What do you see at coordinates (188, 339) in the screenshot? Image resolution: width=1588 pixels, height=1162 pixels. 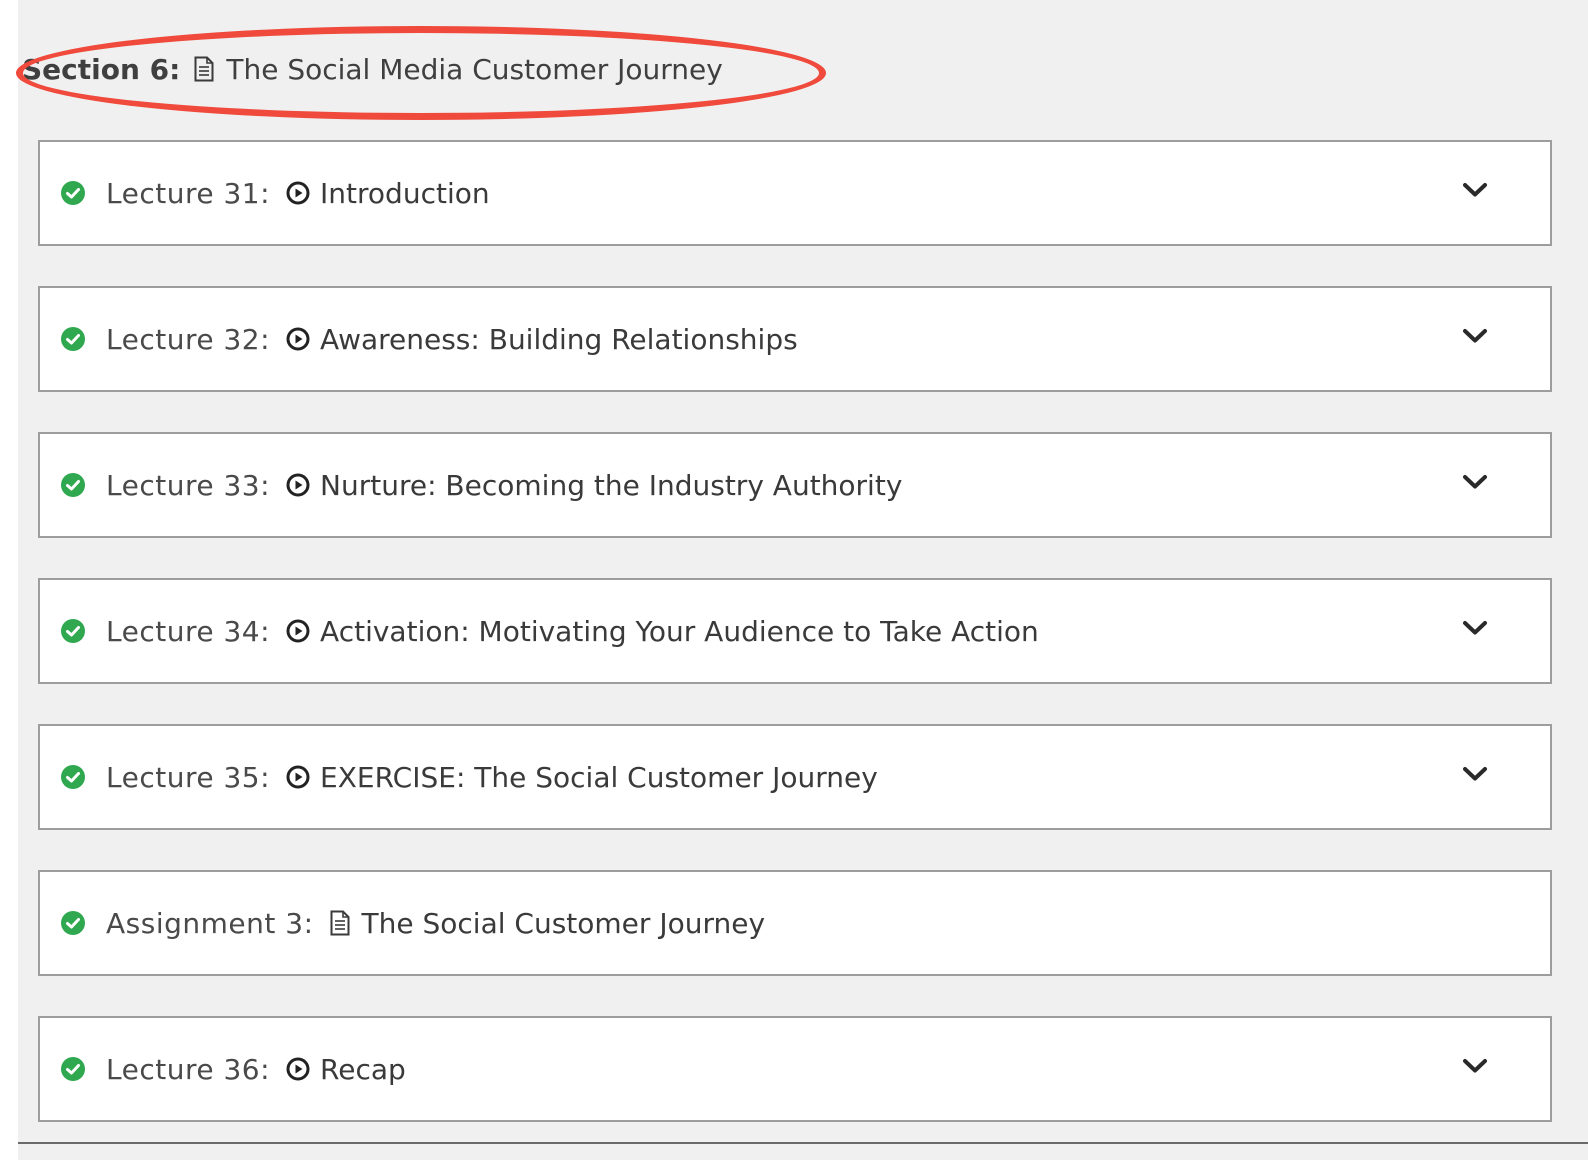 I see `lecture-label: Lecture 32:` at bounding box center [188, 339].